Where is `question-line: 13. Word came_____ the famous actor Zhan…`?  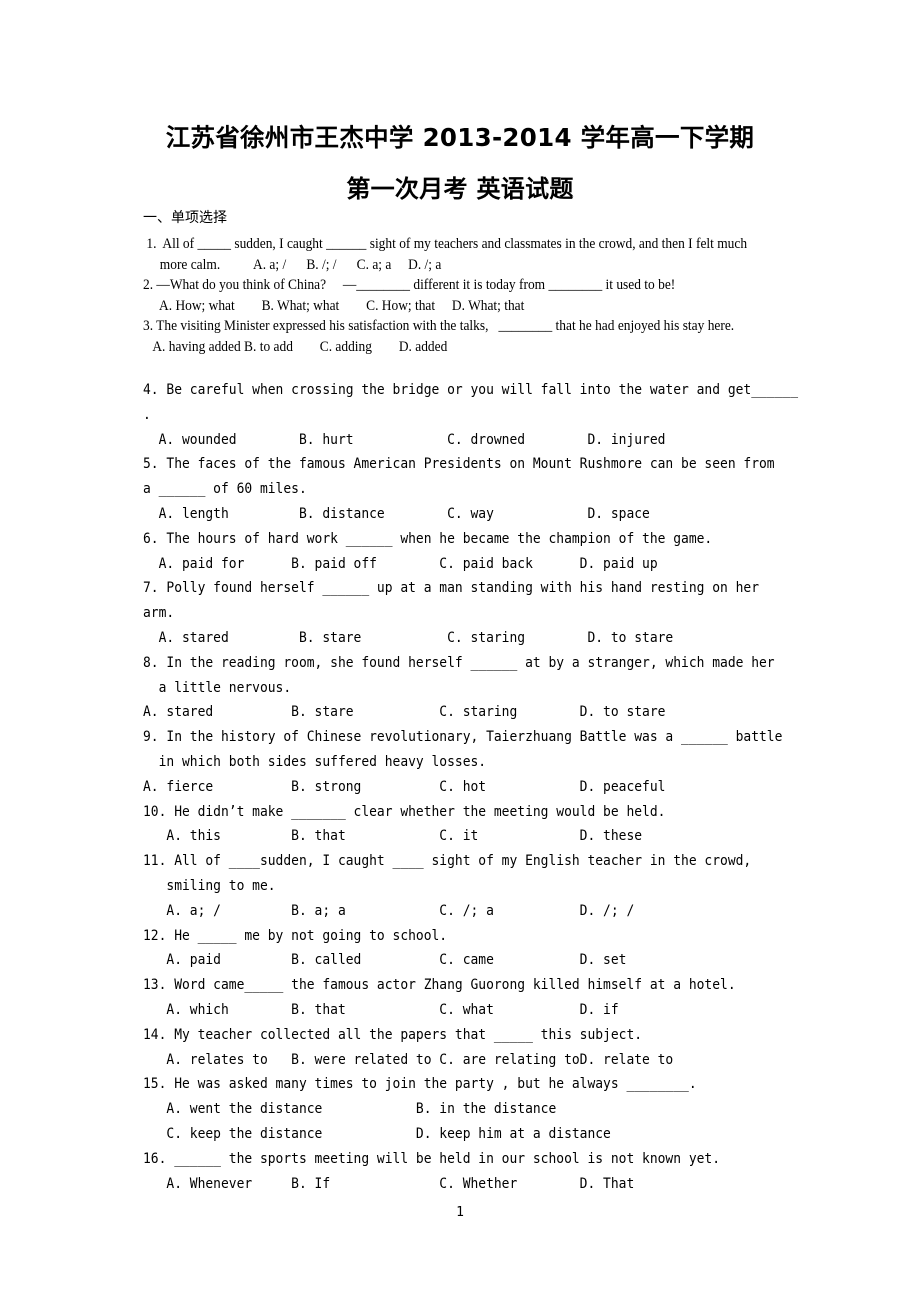
question-line: 13. Word came_____ the famous actor Zhan… is located at coordinates (439, 985).